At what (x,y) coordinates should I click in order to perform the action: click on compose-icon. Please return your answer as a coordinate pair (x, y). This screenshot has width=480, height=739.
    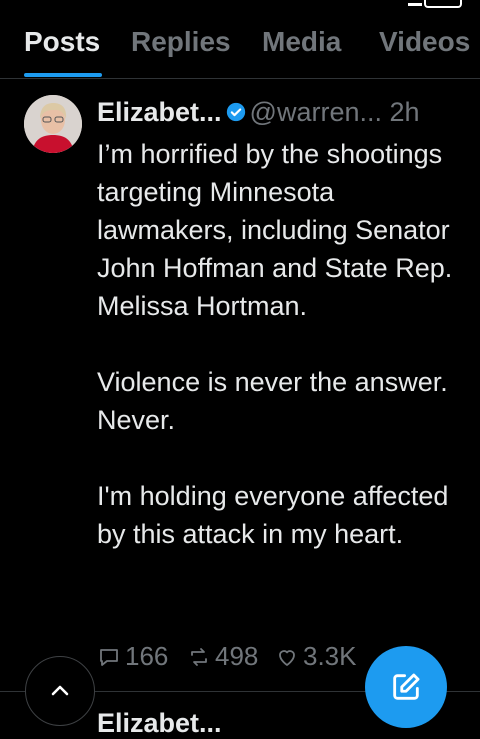
    Looking at the image, I should click on (406, 686).